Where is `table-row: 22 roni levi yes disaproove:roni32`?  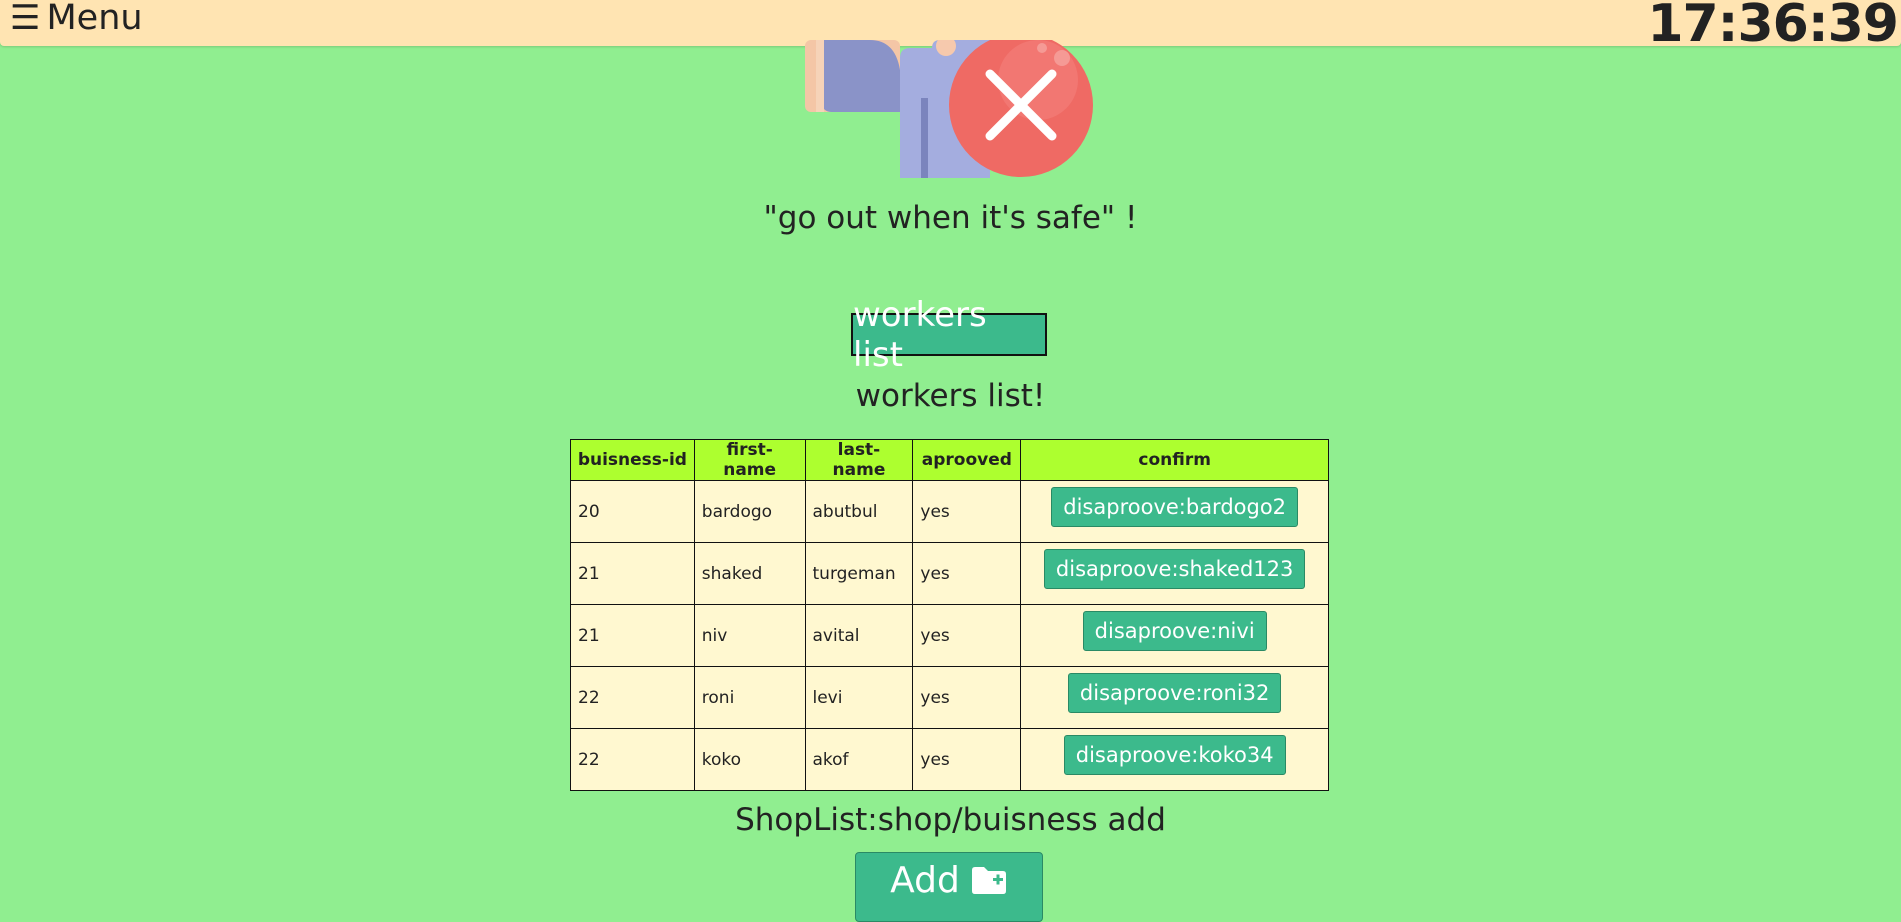
table-row: 22 roni levi yes disaproove:roni32 is located at coordinates (949, 697).